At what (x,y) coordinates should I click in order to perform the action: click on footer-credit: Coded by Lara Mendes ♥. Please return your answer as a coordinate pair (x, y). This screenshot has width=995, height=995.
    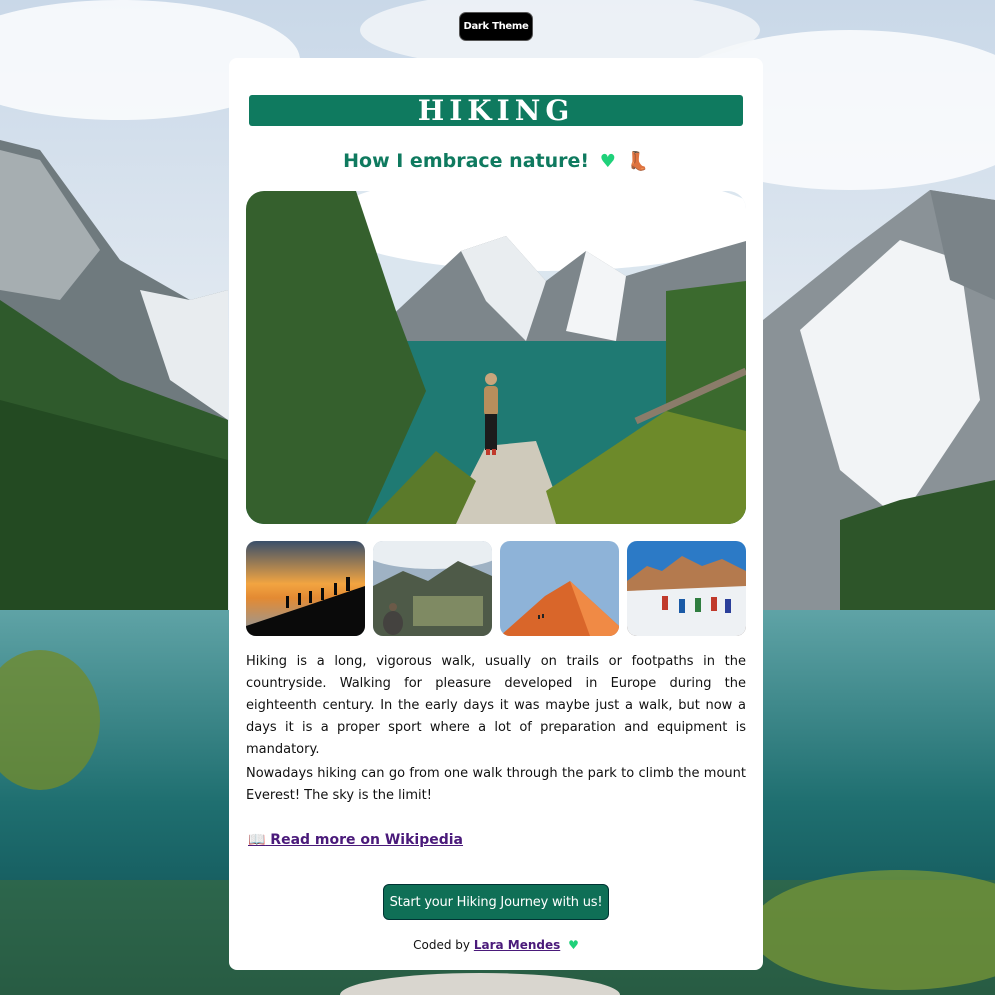
    Looking at the image, I should click on (496, 945).